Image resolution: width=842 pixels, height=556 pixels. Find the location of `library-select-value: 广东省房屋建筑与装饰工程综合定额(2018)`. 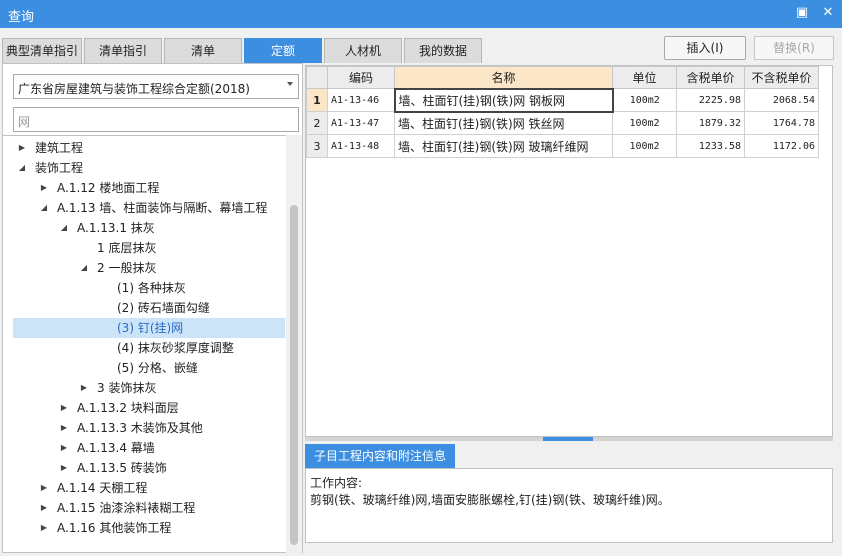

library-select-value: 广东省房屋建筑与装饰工程综合定额(2018) is located at coordinates (134, 89).